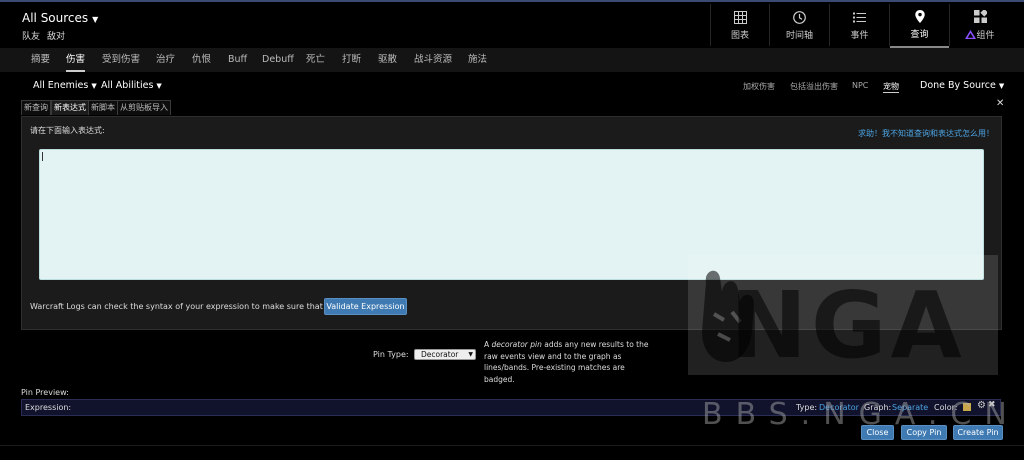 The image size is (1024, 460). What do you see at coordinates (924, 432) in the screenshot?
I see `copy-pin-button: Copy Pin` at bounding box center [924, 432].